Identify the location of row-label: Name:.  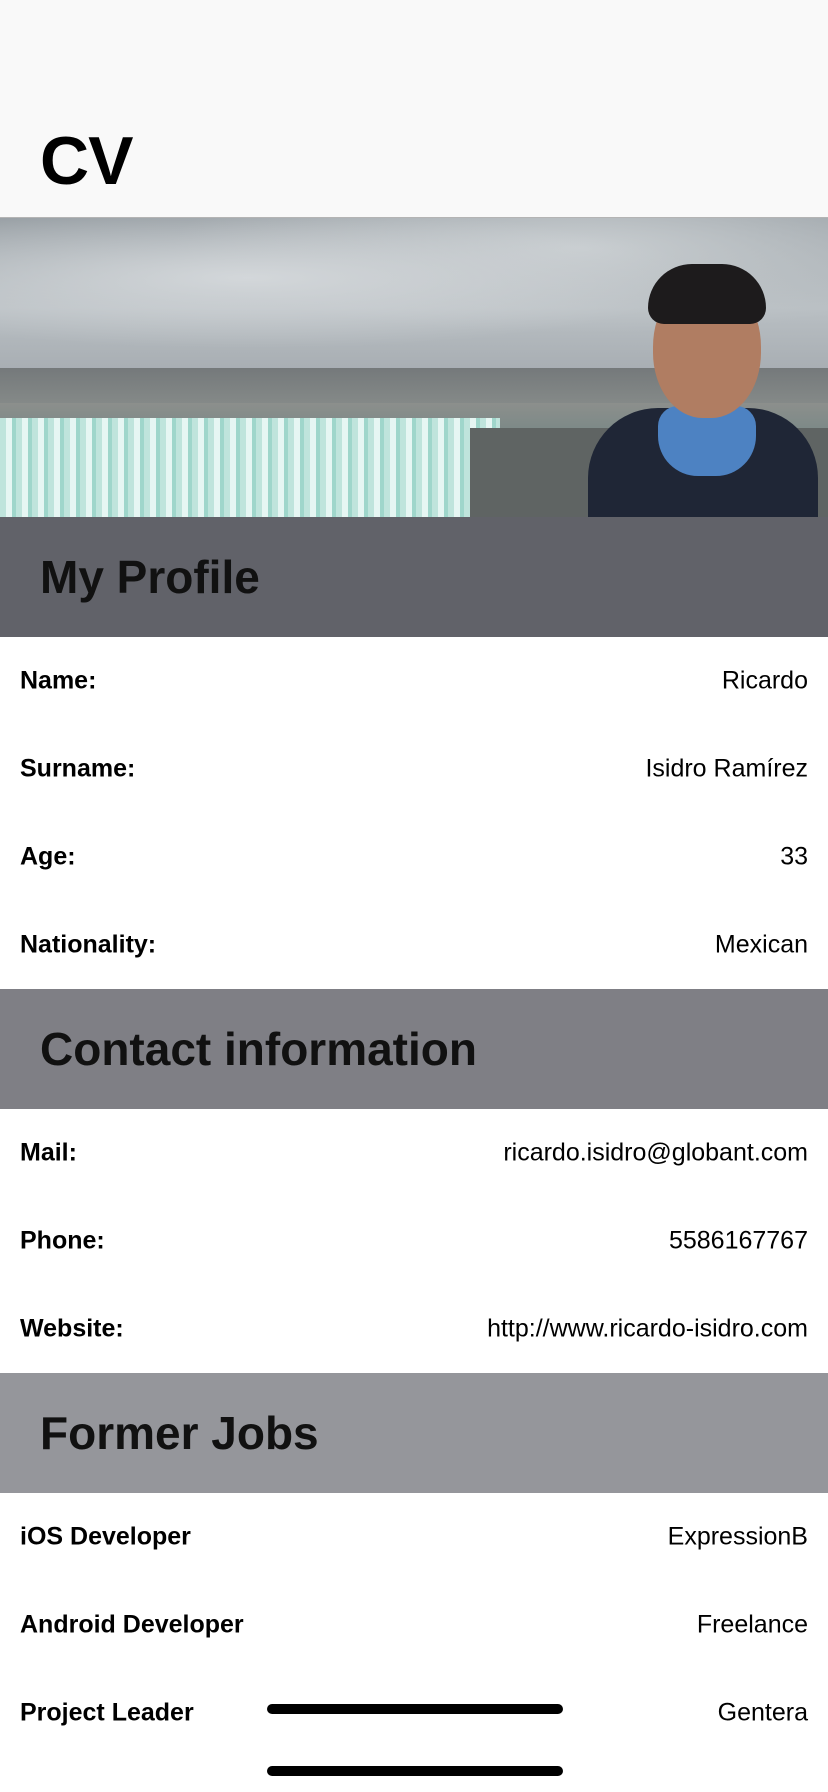
(58, 680).